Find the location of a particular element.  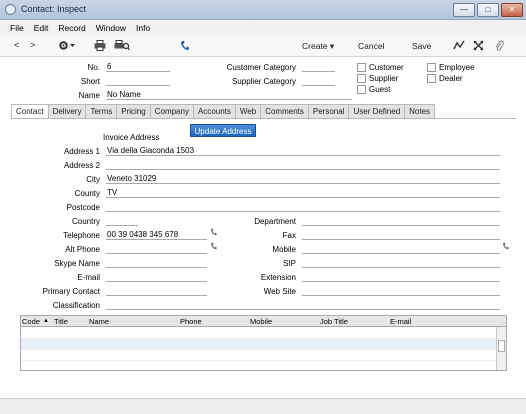

scrollbar-thumb is located at coordinates (501, 346).